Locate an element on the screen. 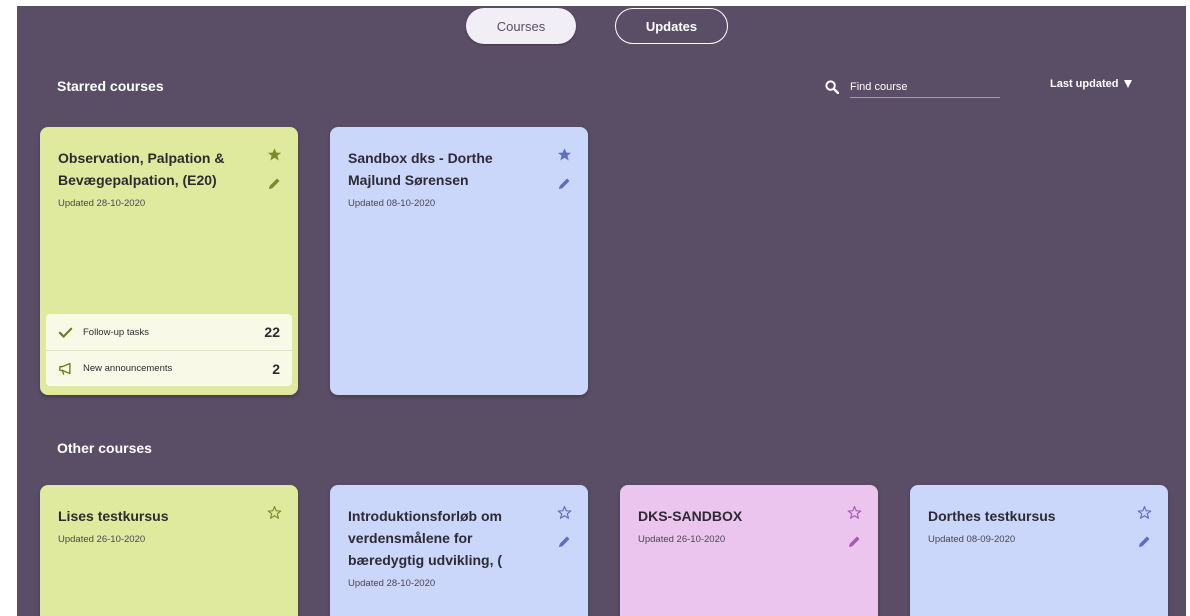 Image resolution: width=1190 pixels, height=616 pixels. course-title: Dorthes testkursus is located at coordinates (1020, 516).